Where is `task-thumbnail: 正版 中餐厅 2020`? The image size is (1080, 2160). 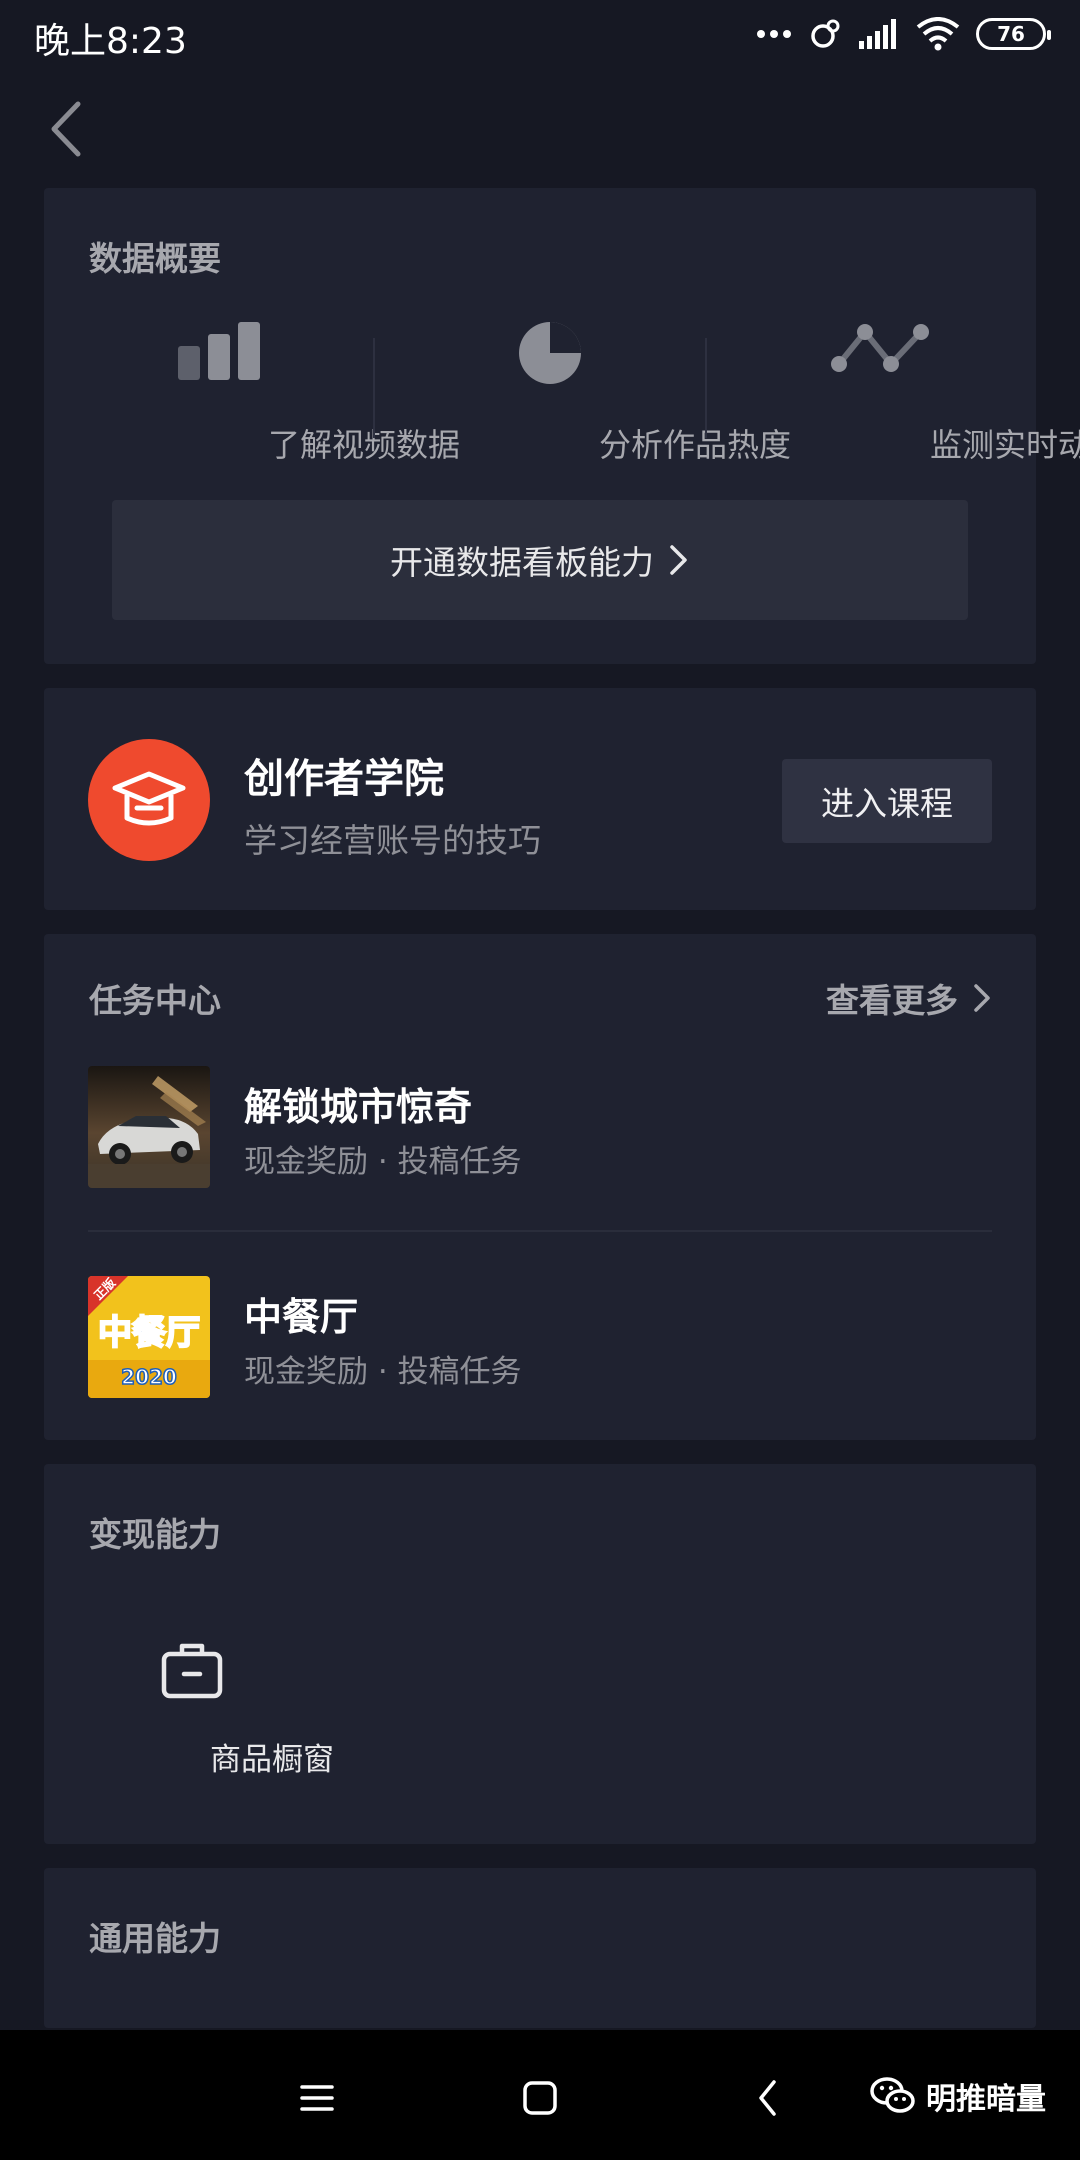
task-thumbnail: 正版 中餐厅 2020 is located at coordinates (149, 1337).